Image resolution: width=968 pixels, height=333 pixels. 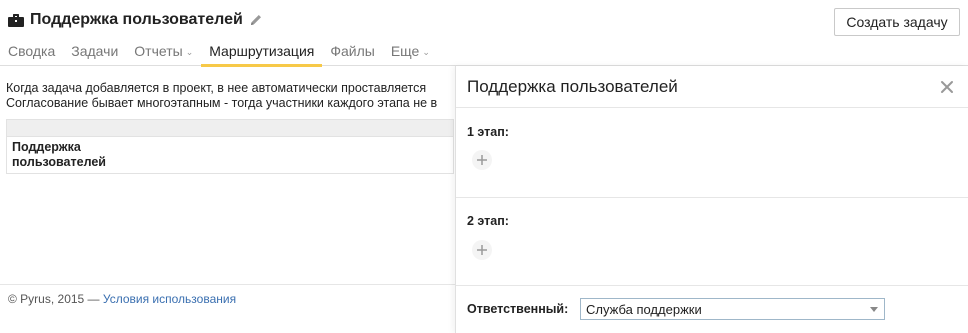 I want to click on tab-more: Еще ⌄, so click(x=410, y=53).